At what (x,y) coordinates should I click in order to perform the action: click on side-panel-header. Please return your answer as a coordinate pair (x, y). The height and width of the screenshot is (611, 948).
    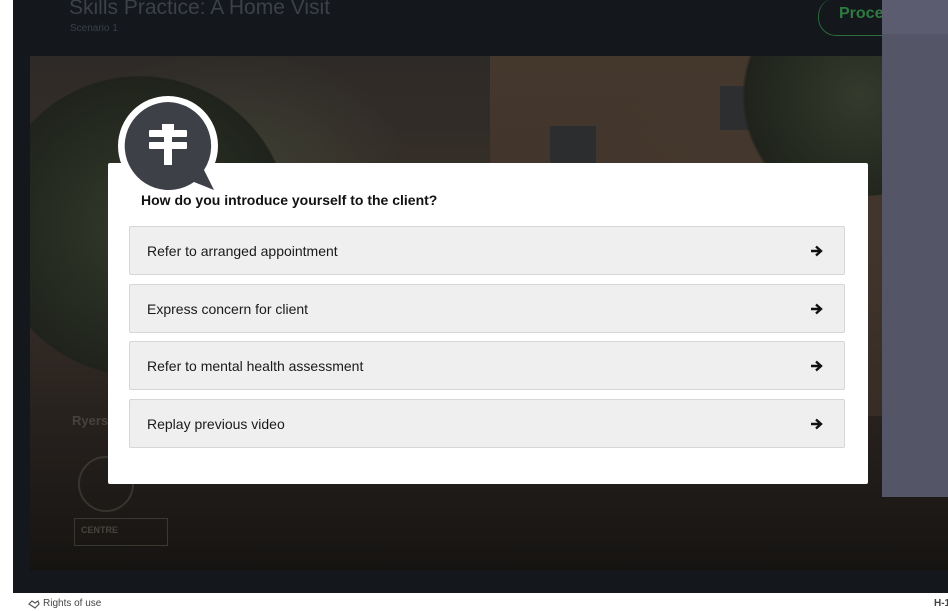
    Looking at the image, I should click on (915, 17).